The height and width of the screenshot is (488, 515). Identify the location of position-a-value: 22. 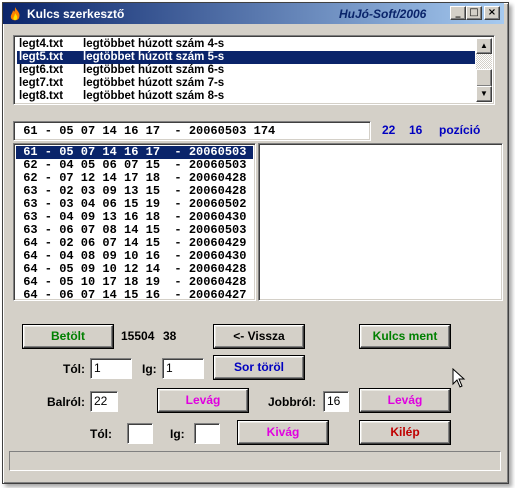
(389, 130).